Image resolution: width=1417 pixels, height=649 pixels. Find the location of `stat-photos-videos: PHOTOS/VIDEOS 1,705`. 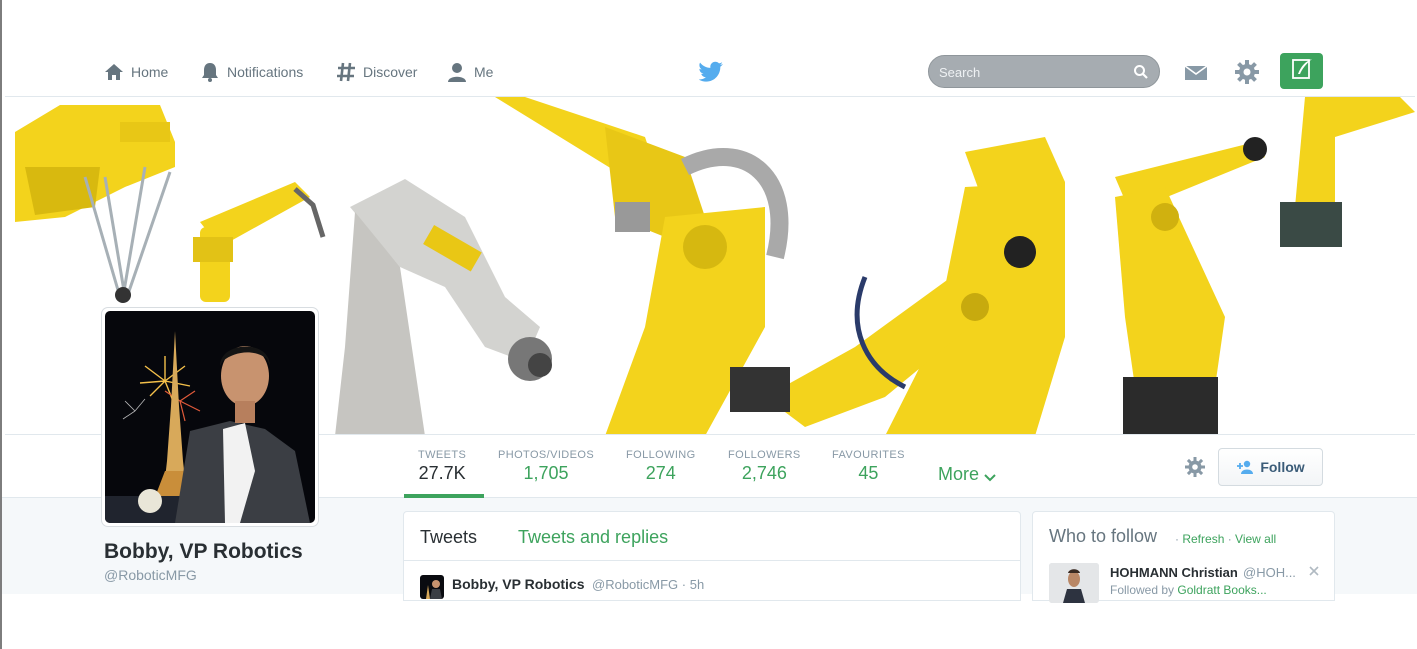

stat-photos-videos: PHOTOS/VIDEOS 1,705 is located at coordinates (546, 466).